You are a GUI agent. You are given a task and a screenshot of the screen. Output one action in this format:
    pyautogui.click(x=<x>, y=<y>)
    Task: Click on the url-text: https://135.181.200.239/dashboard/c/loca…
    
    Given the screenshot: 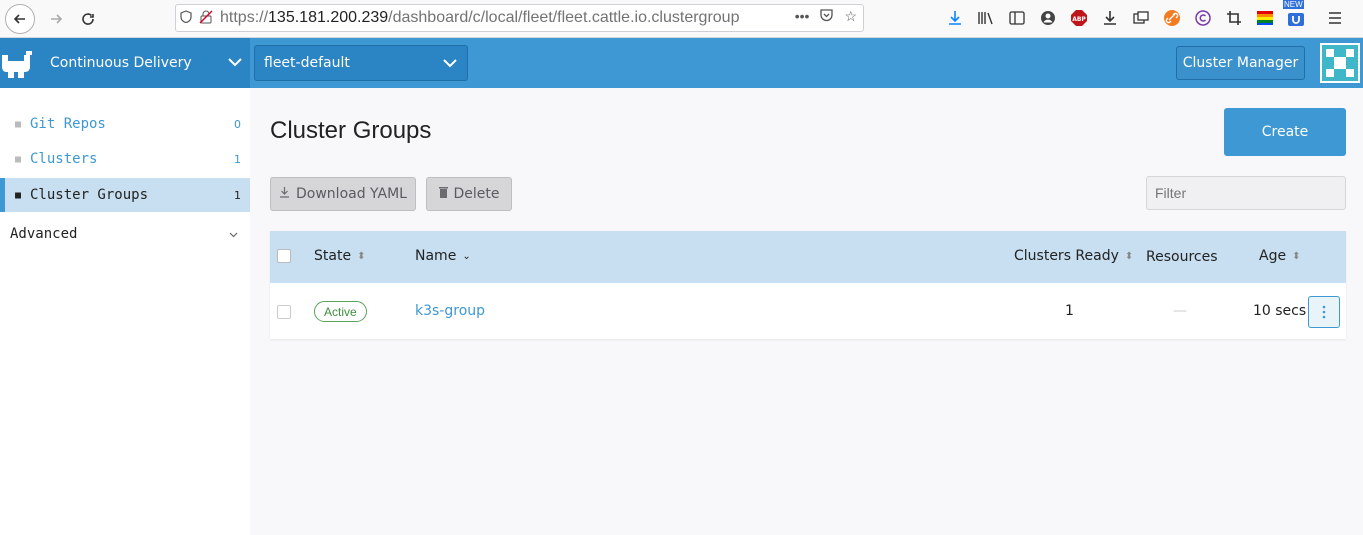 What is the action you would take?
    pyautogui.click(x=480, y=17)
    